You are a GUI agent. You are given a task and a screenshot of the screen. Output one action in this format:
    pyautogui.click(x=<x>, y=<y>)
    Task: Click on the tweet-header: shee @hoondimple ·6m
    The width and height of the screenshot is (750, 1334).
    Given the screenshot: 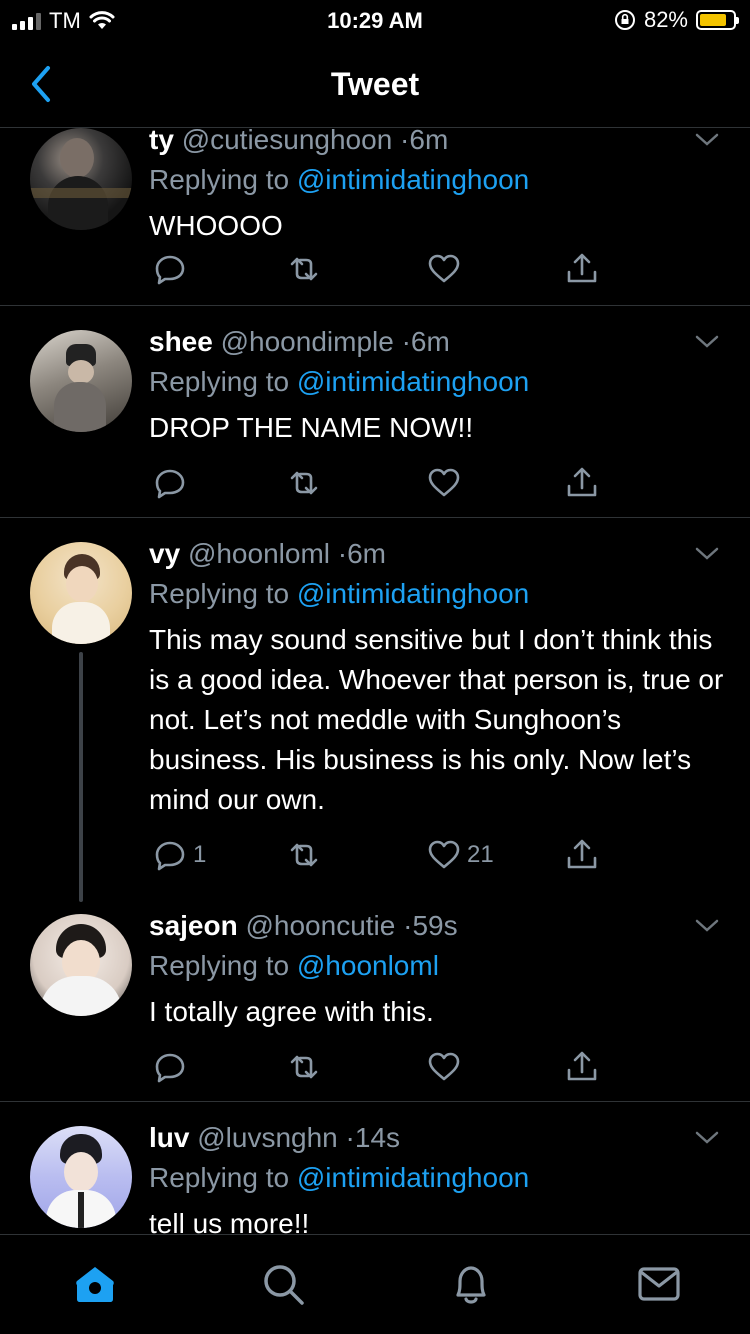 What is the action you would take?
    pyautogui.click(x=439, y=342)
    